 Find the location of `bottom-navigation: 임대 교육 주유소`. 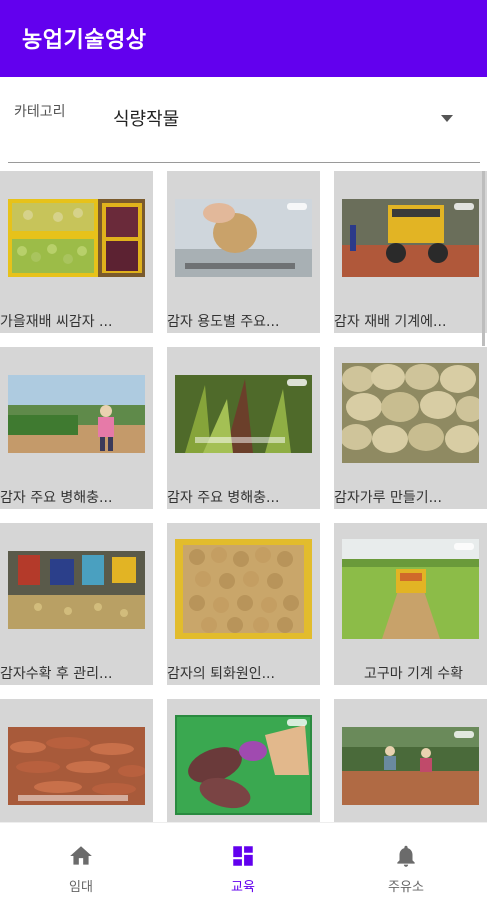

bottom-navigation: 임대 교육 주유소 is located at coordinates (243, 861).